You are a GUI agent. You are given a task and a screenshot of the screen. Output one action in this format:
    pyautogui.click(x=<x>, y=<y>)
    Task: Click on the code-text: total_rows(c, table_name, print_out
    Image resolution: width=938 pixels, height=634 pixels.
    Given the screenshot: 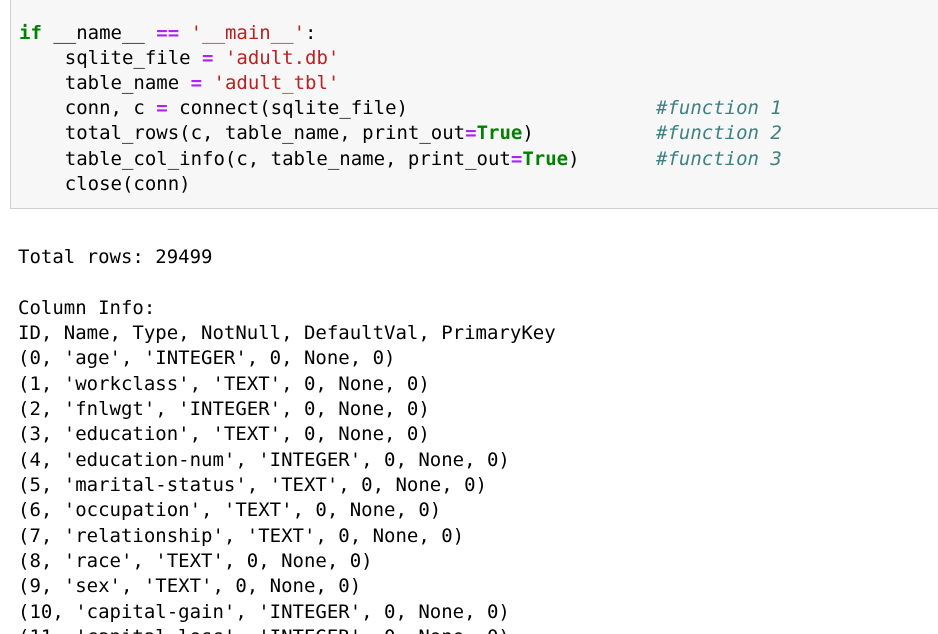 What is the action you would take?
    pyautogui.click(x=242, y=133)
    